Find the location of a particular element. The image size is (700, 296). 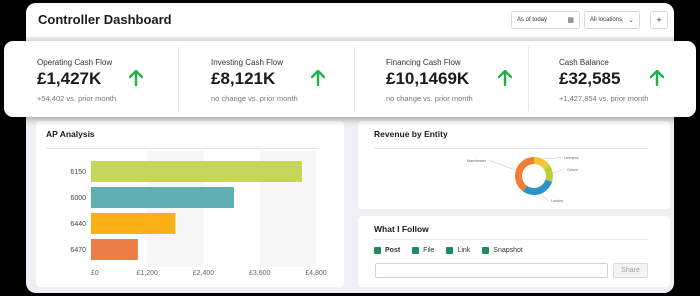

x-tick-label: £2,400 is located at coordinates (204, 273).